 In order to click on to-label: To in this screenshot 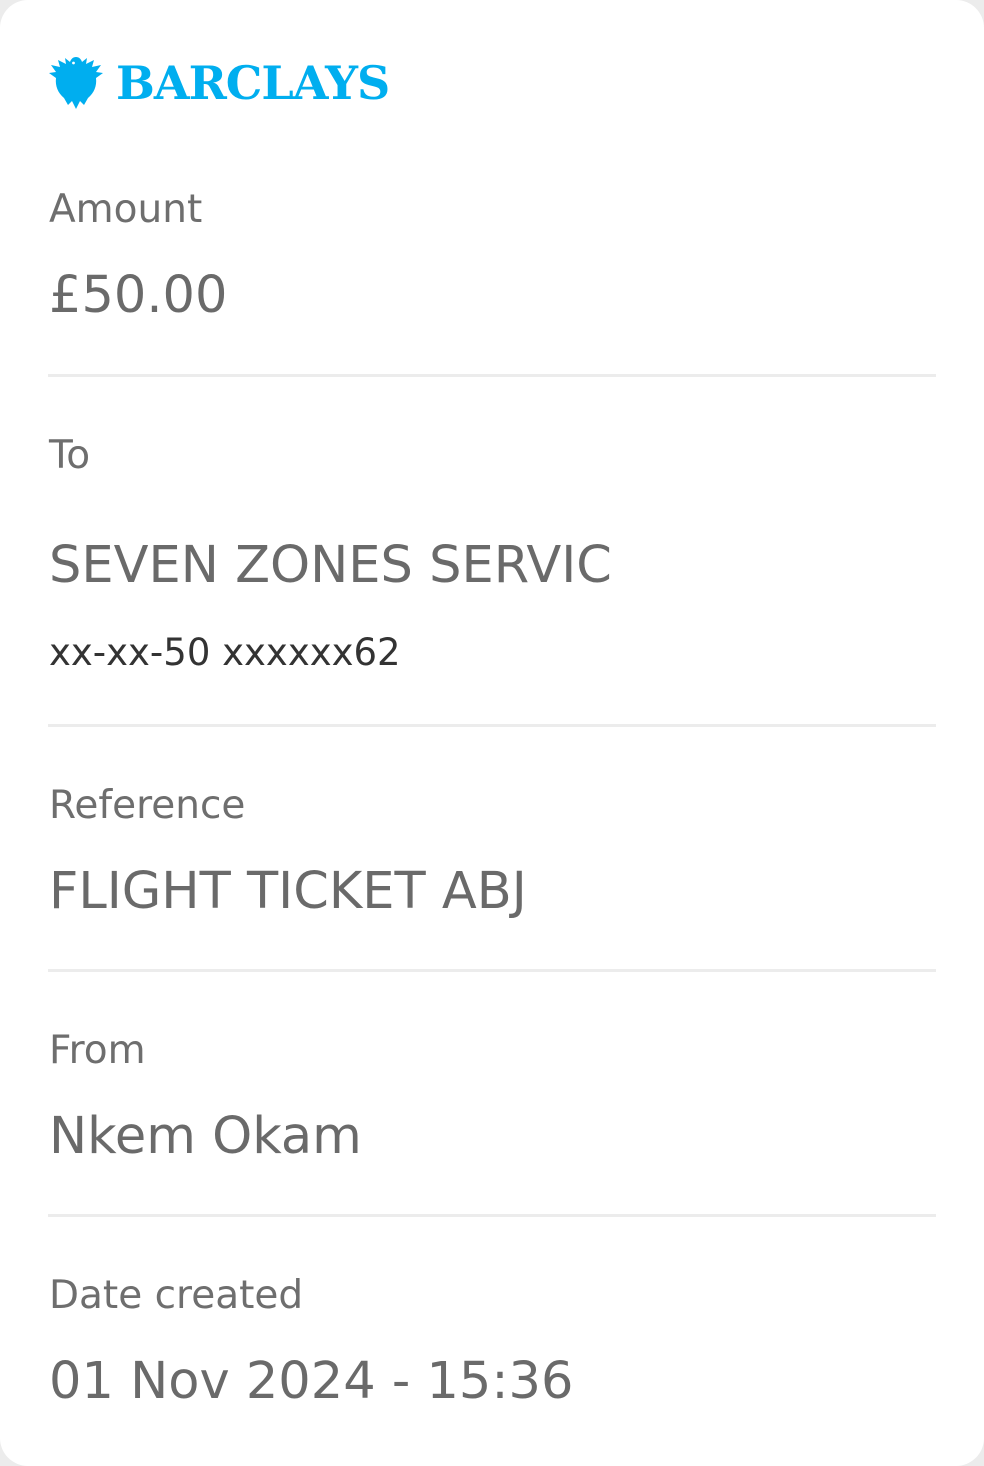, I will do `click(70, 455)`.